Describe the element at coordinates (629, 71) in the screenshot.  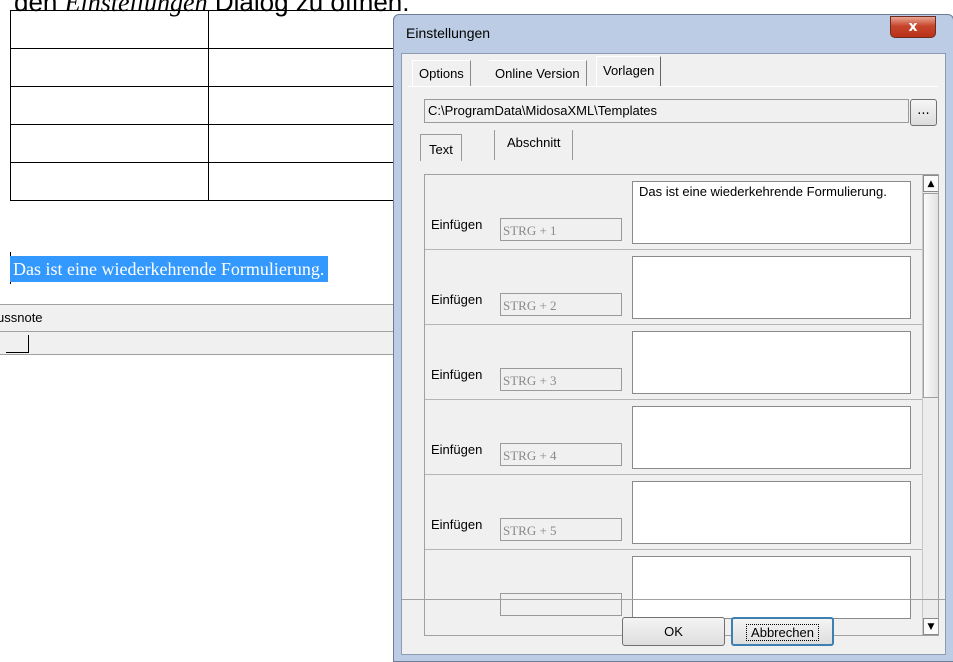
I see `tab-vorlagen: Vorlagen` at that location.